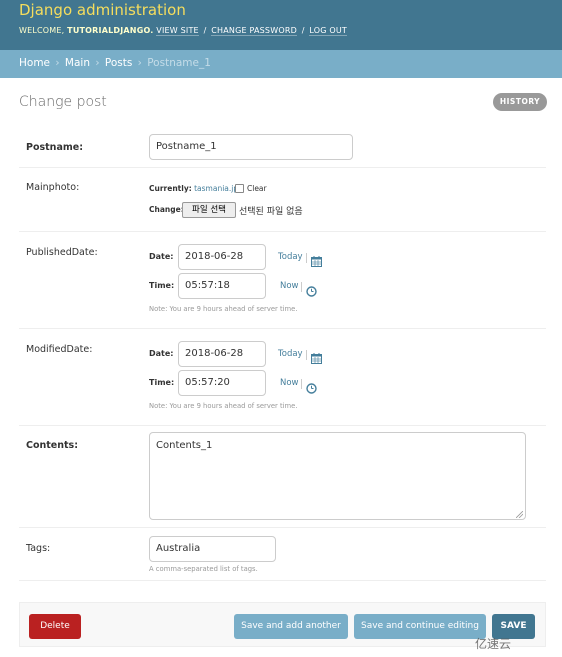 The image size is (562, 657). I want to click on published-date-input: 2018-06-28, so click(222, 257).